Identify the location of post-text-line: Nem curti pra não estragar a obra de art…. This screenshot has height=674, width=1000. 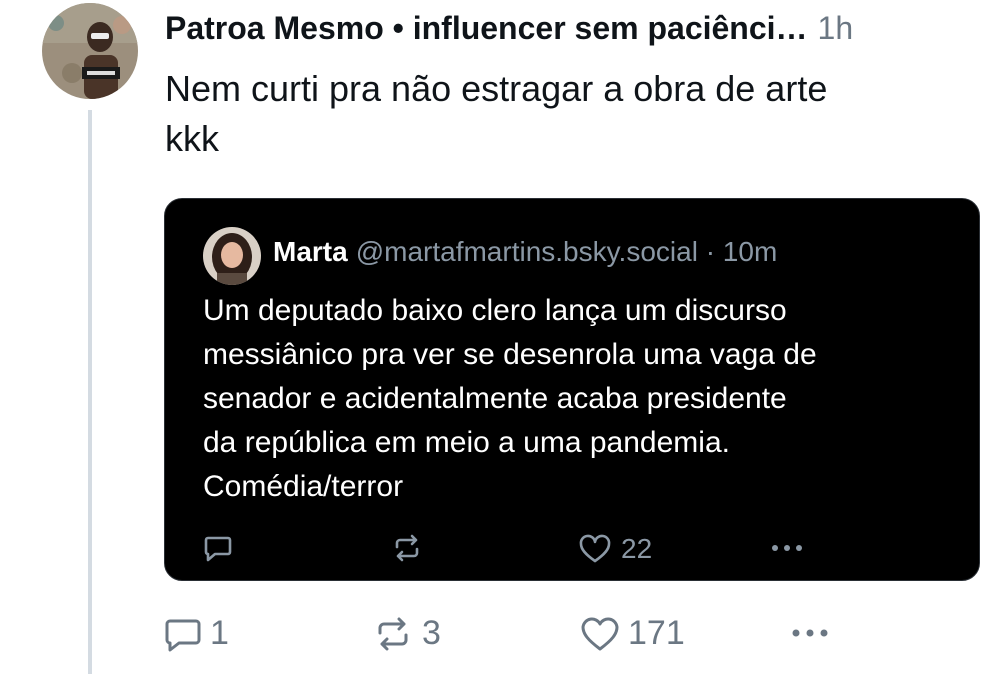
(496, 88).